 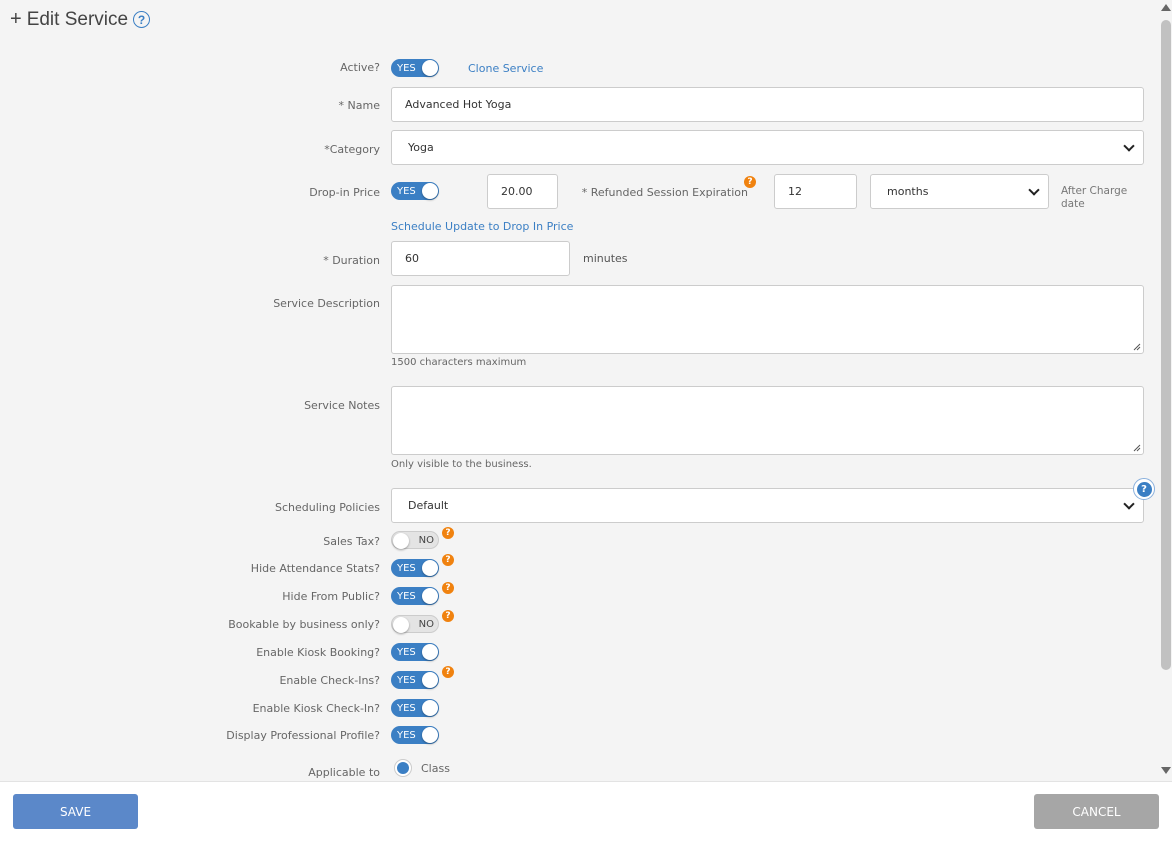 What do you see at coordinates (342, 405) in the screenshot?
I see `notes-label: Service Notes` at bounding box center [342, 405].